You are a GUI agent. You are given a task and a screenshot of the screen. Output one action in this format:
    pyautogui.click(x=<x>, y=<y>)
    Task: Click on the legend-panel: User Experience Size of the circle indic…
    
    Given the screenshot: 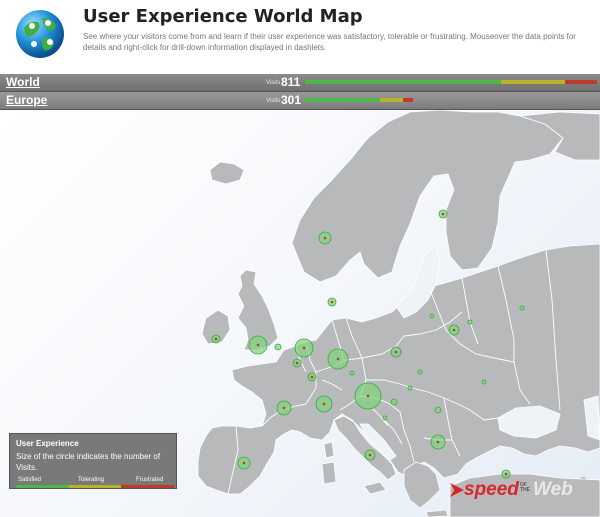 What is the action you would take?
    pyautogui.click(x=93, y=461)
    